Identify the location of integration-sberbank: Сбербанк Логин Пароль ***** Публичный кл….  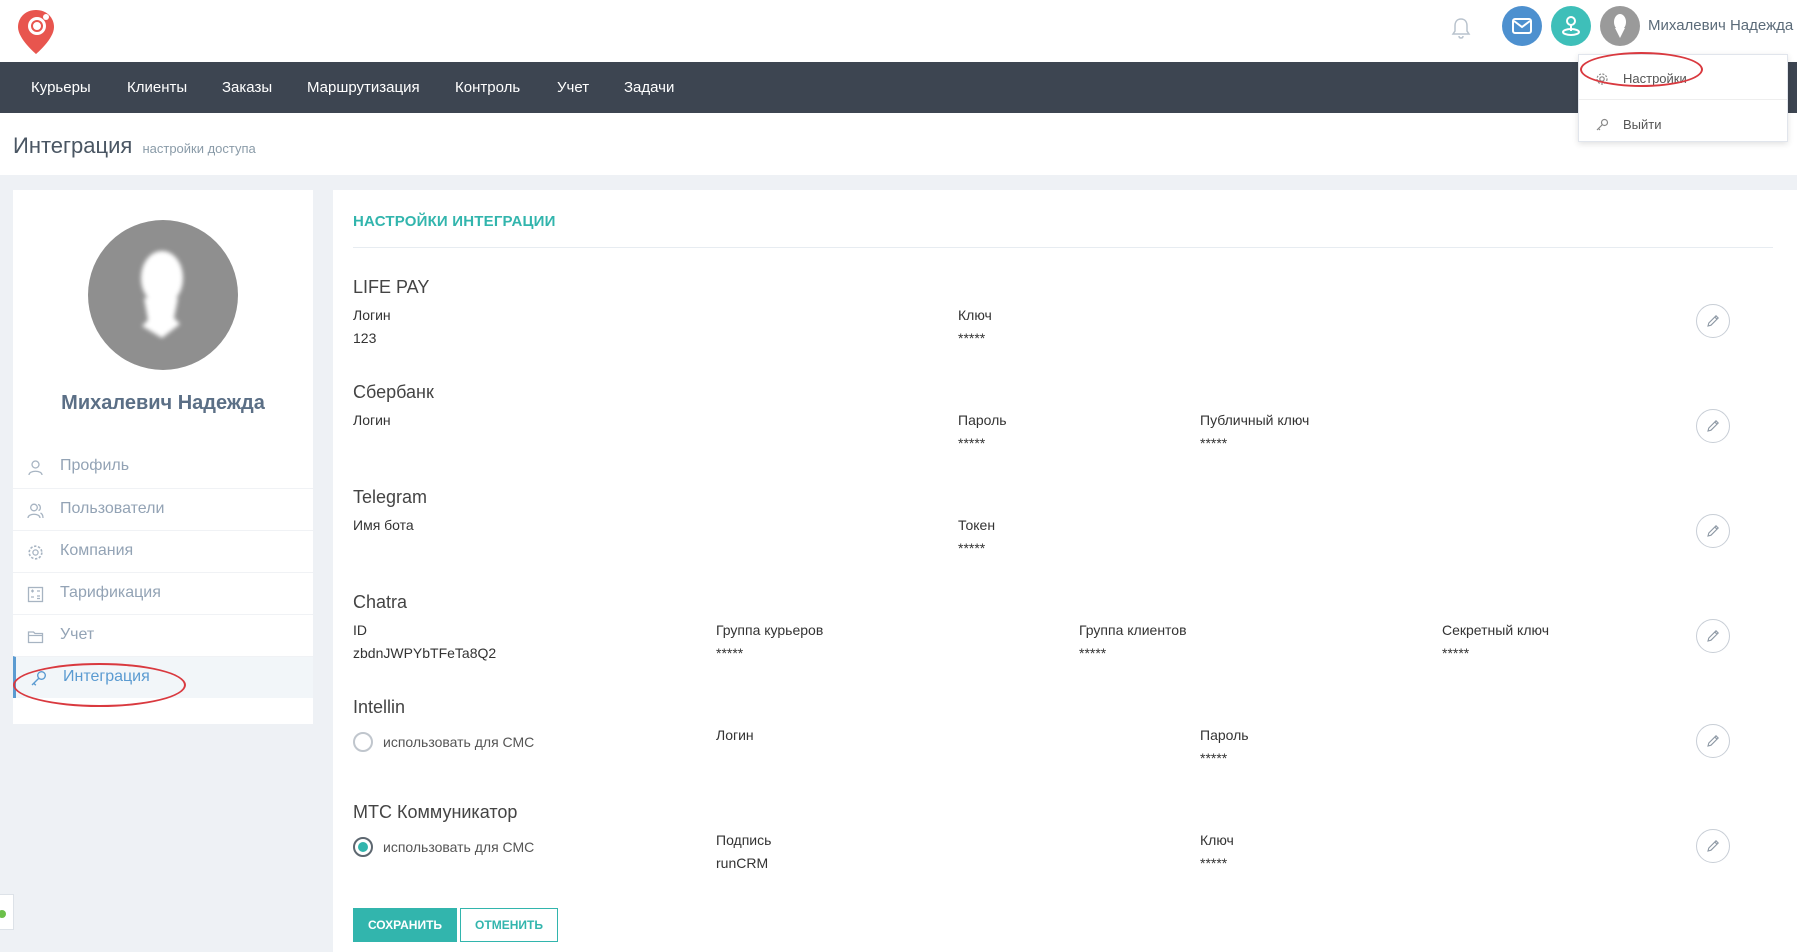
(1063, 432).